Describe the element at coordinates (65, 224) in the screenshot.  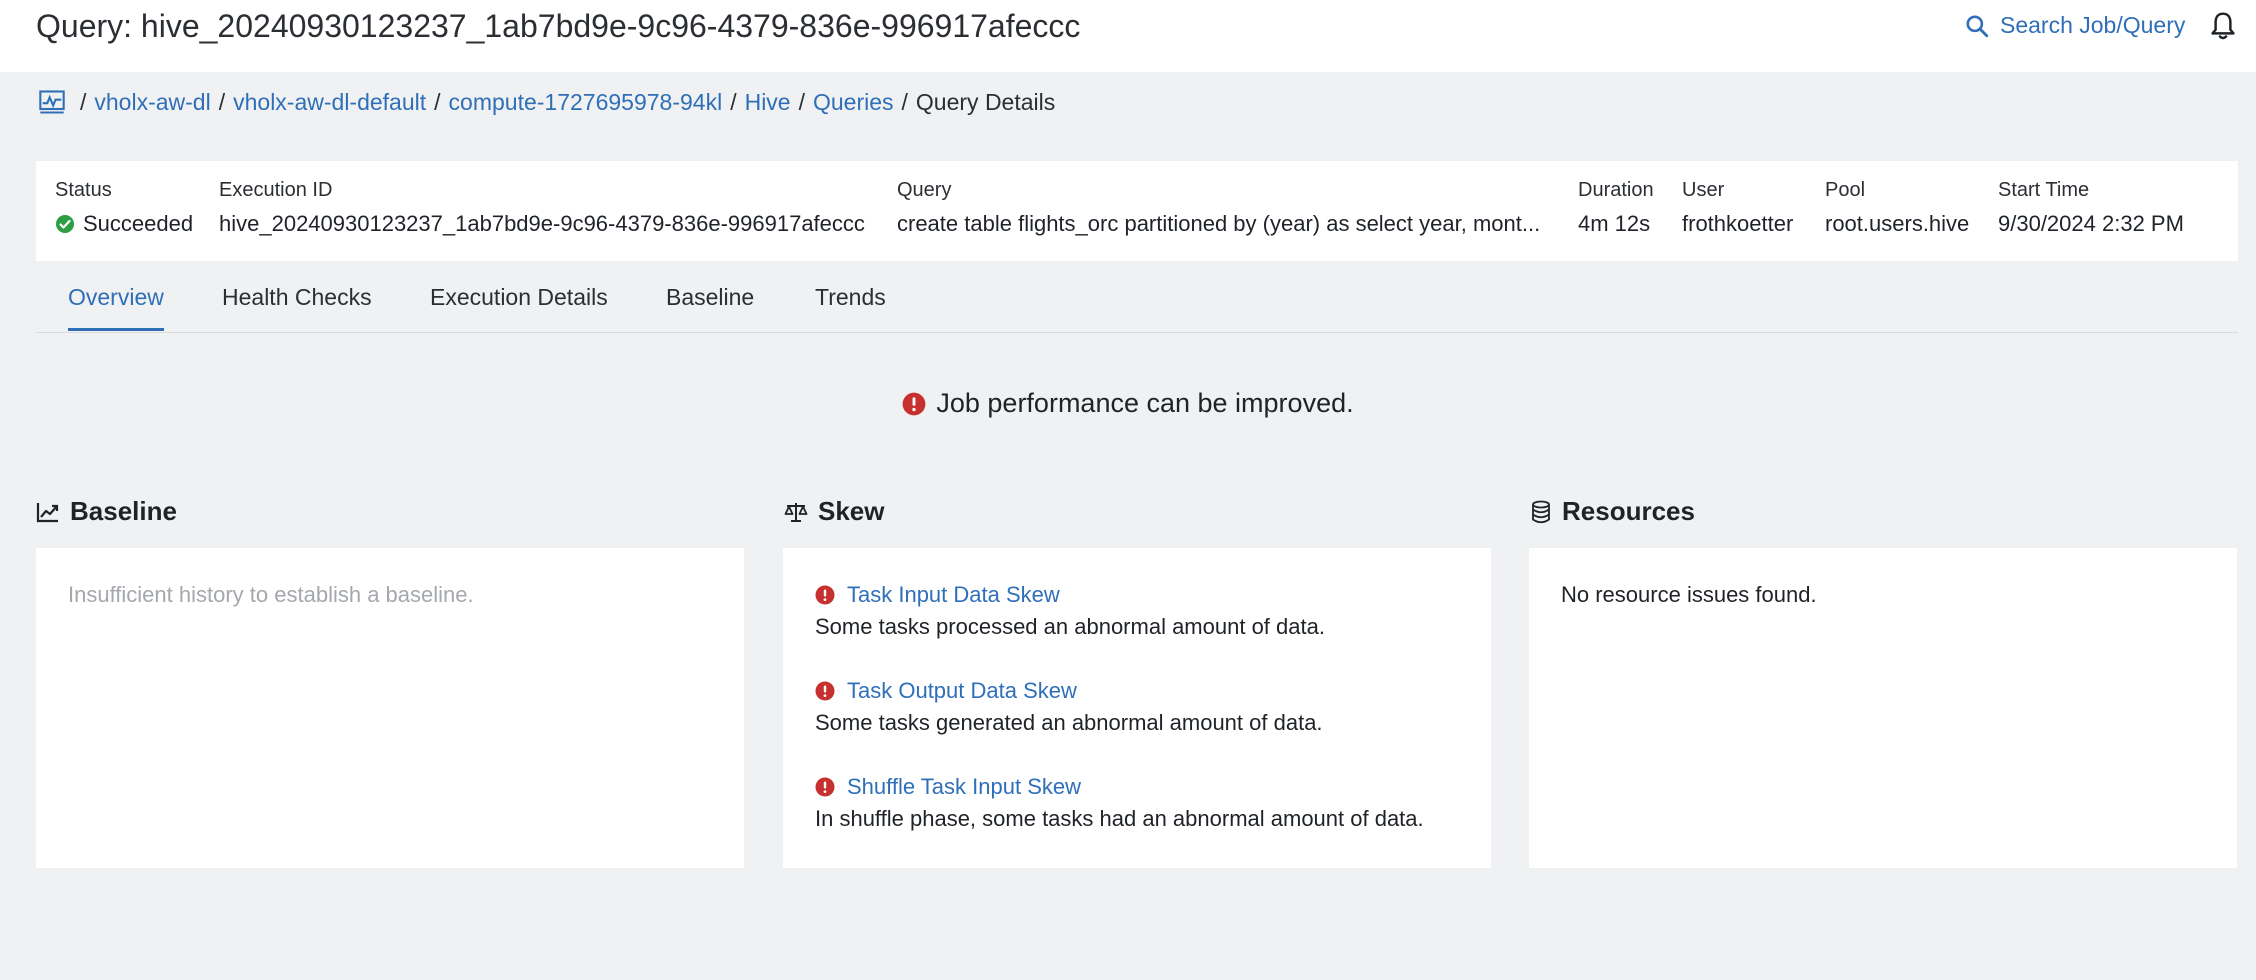
I see `success-check-icon` at that location.